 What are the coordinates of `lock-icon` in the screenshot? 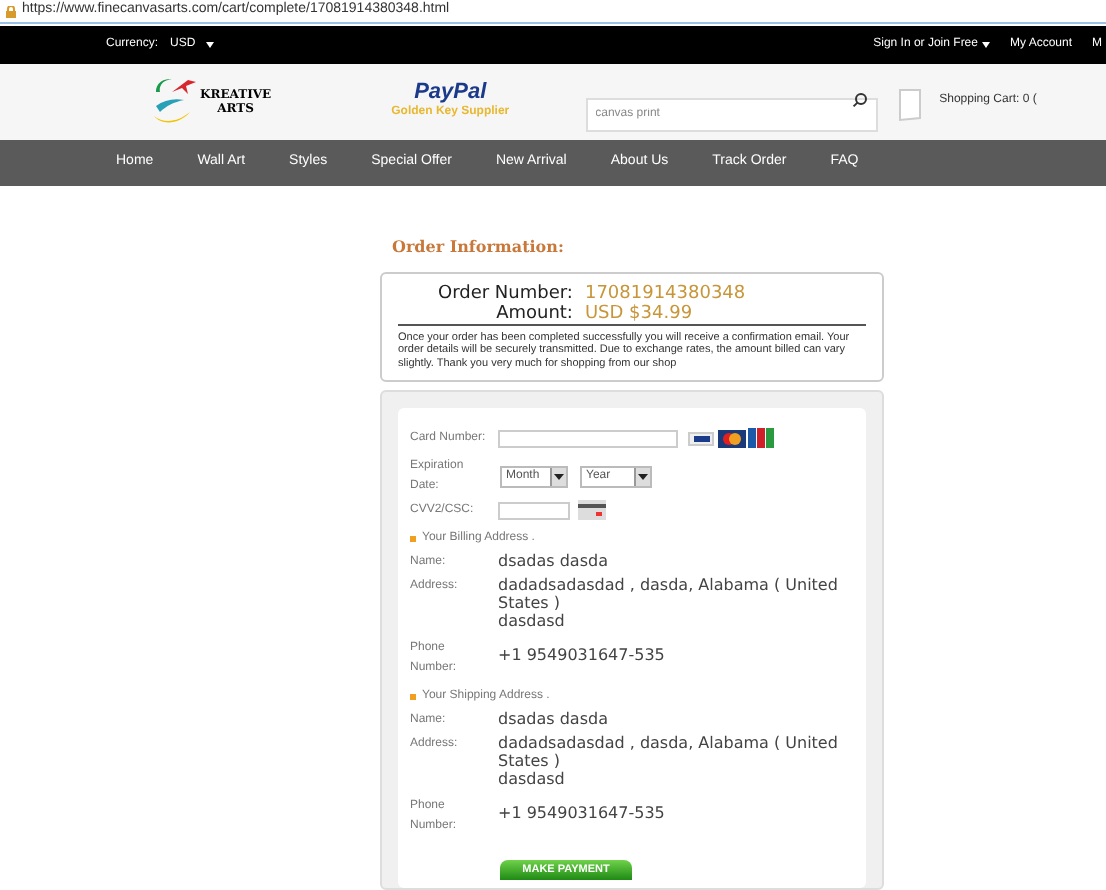 It's located at (11, 11).